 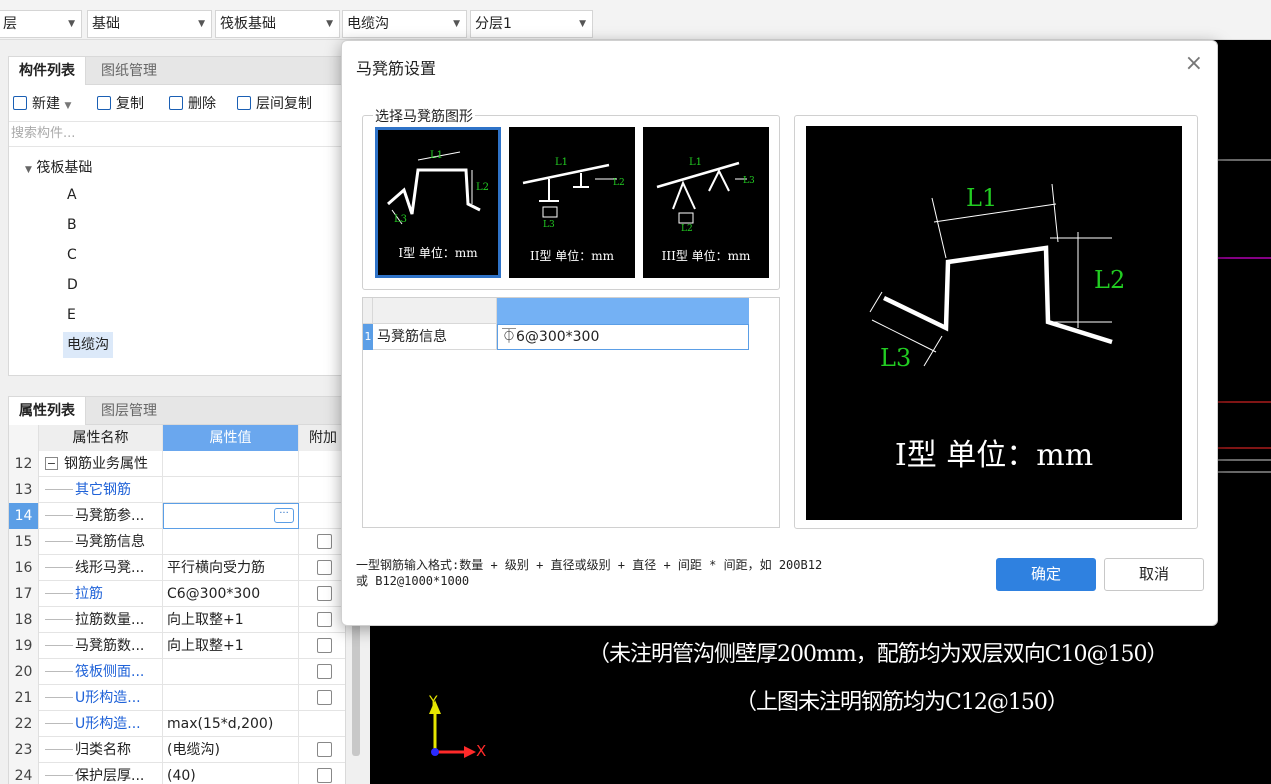 I want to click on cad-note-wall: （未注明管沟侧壁厚200mm，配筋均为双层双向C10@150）, so click(x=878, y=654).